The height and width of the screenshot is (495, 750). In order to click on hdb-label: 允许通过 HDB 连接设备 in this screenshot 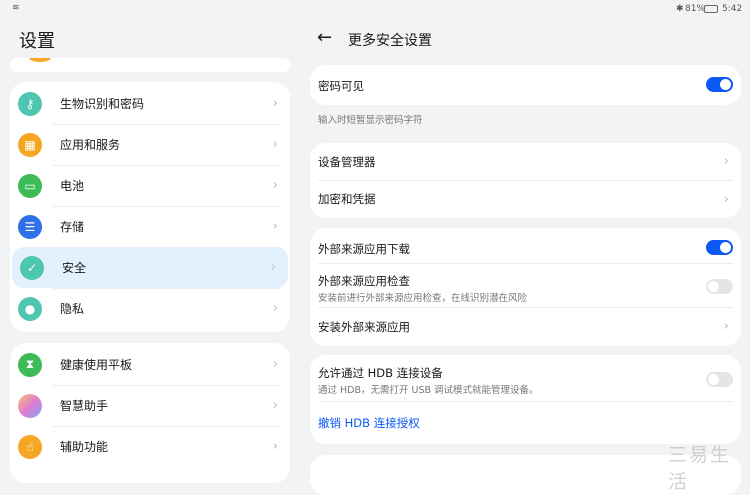, I will do `click(380, 373)`.